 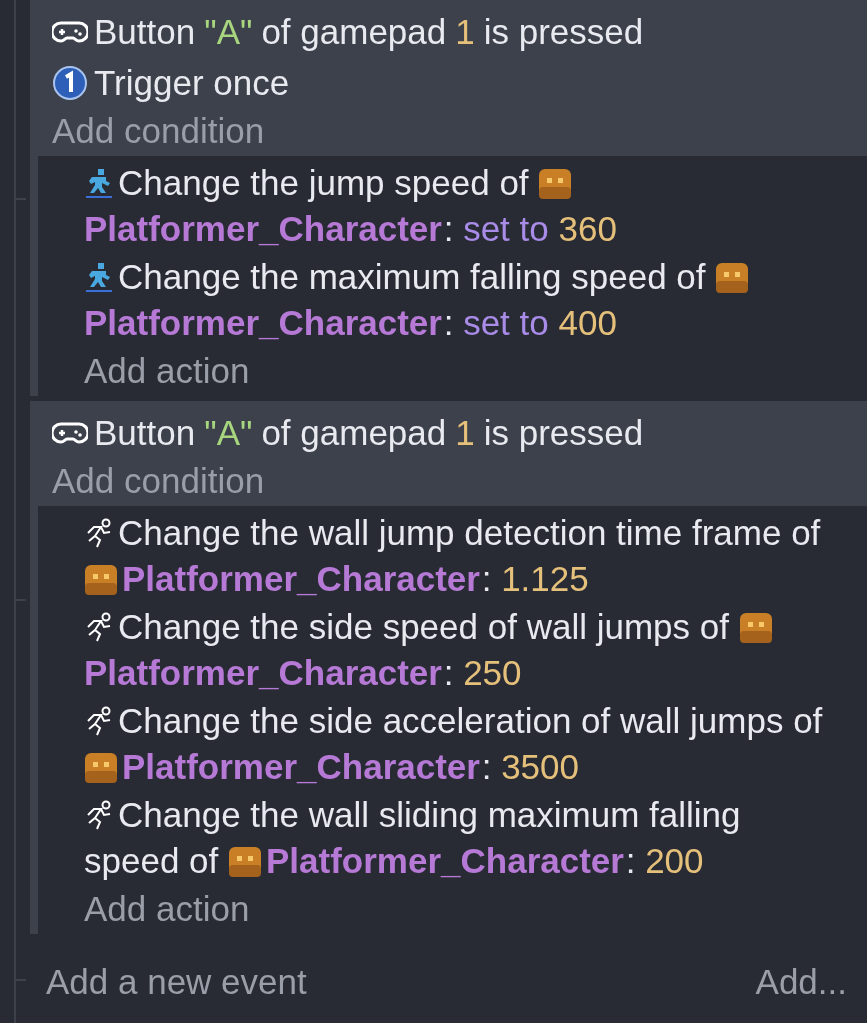 What do you see at coordinates (412, 276) in the screenshot?
I see `instruction-text: Change the maximum falling speed of` at bounding box center [412, 276].